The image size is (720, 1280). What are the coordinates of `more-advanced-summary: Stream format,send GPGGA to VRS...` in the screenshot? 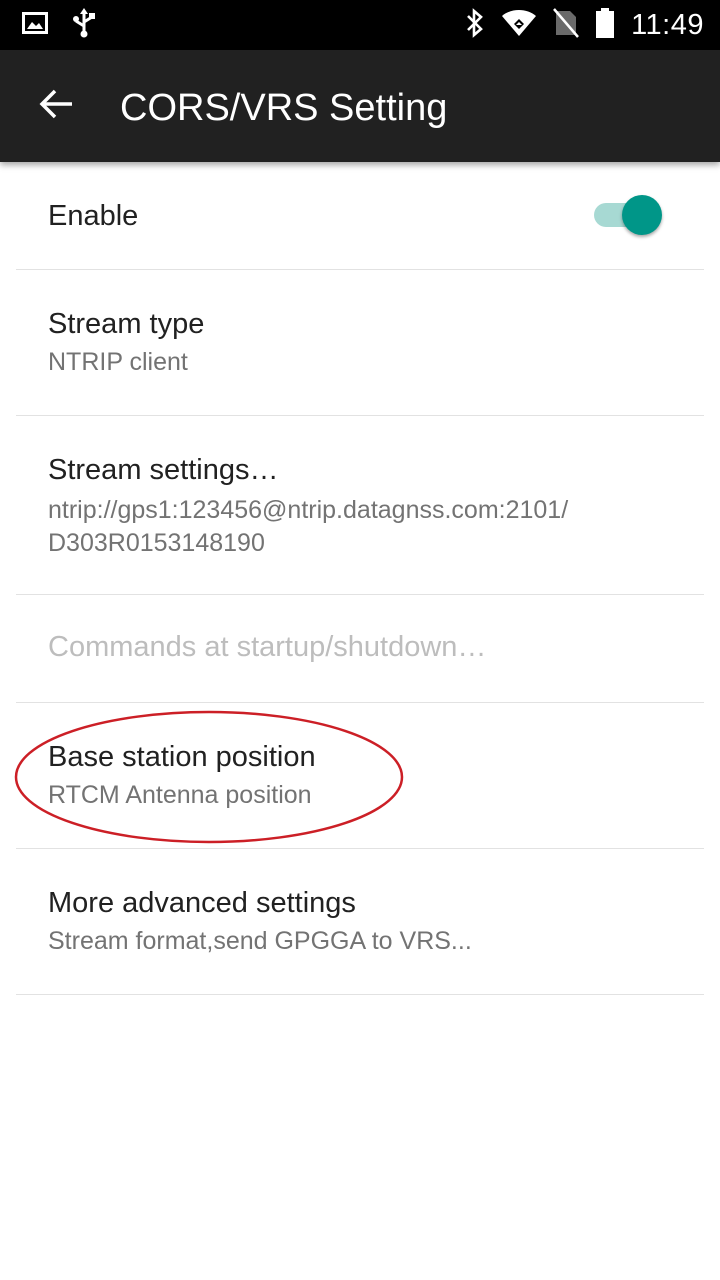 It's located at (260, 941).